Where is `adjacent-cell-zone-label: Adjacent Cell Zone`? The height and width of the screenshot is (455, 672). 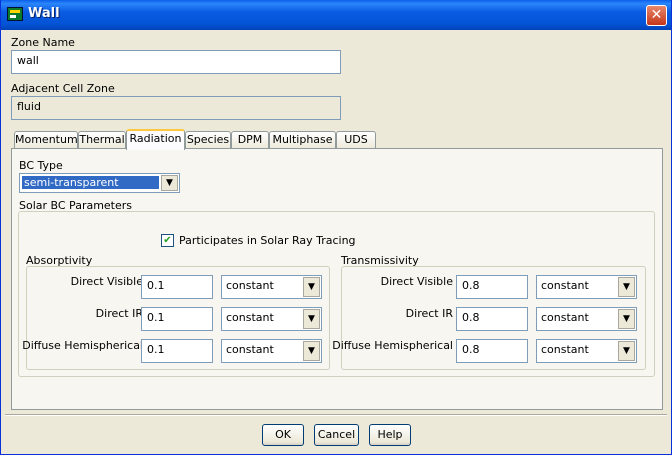
adjacent-cell-zone-label: Adjacent Cell Zone is located at coordinates (63, 88).